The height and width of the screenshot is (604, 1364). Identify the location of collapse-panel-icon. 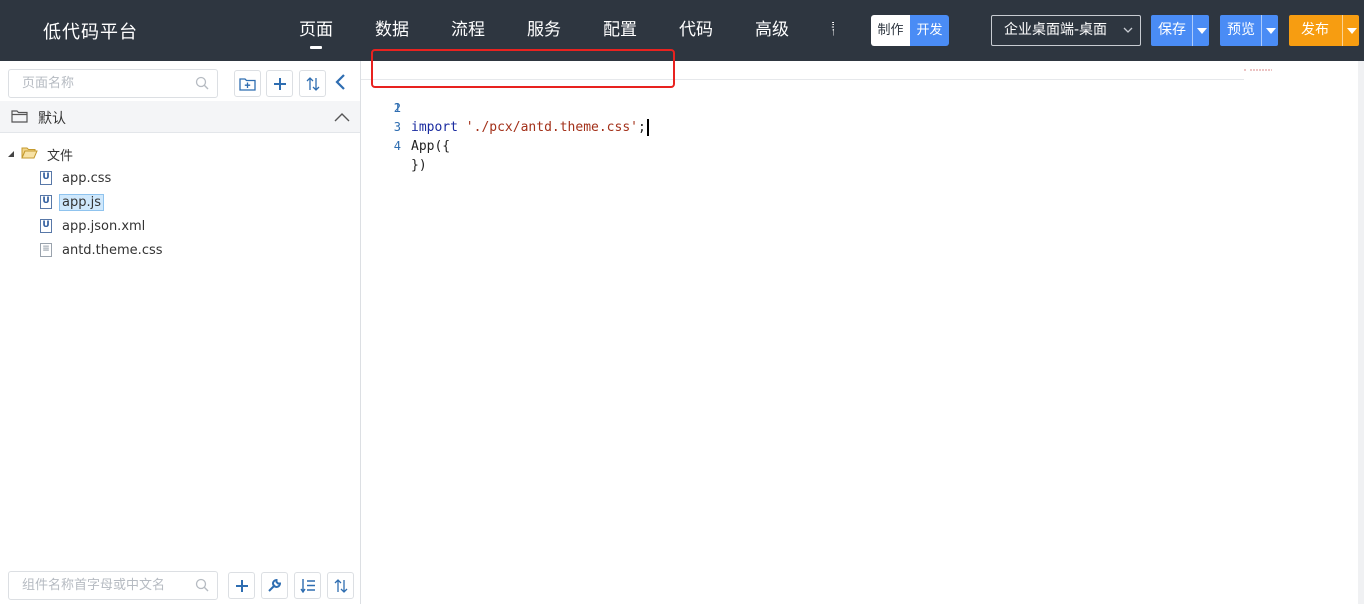
(341, 84).